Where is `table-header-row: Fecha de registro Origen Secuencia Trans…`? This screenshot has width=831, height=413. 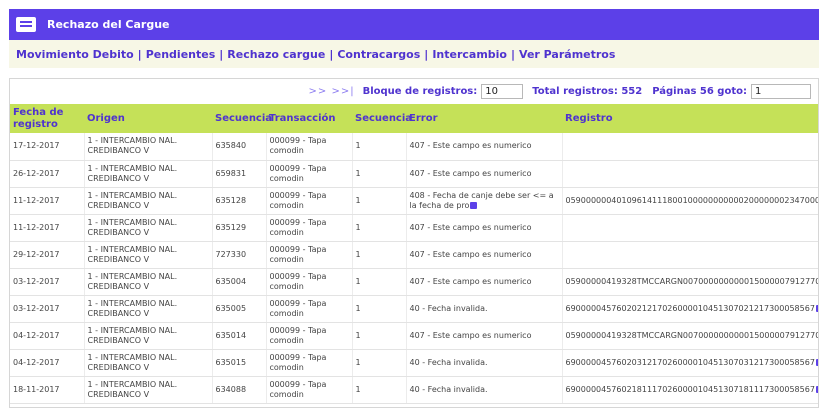
table-header-row: Fecha de registro Origen Secuencia Trans… is located at coordinates (414, 118).